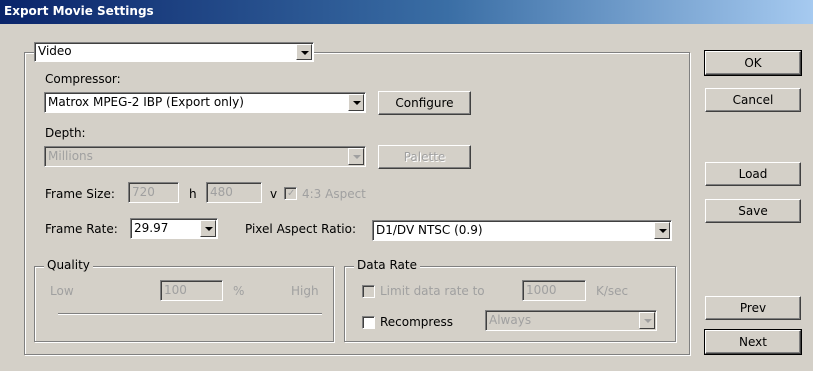 This screenshot has height=371, width=813. What do you see at coordinates (334, 194) in the screenshot?
I see `aspect-label: 4:3 Aspect` at bounding box center [334, 194].